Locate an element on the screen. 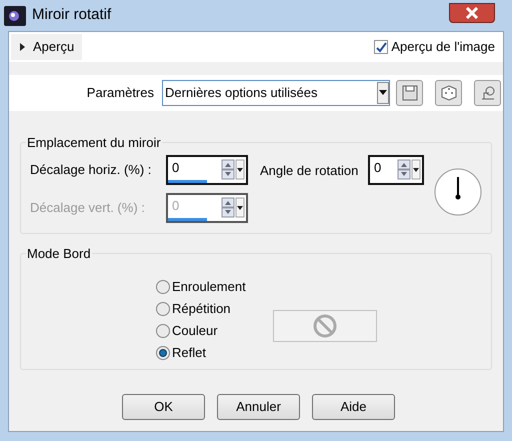 The width and height of the screenshot is (512, 441). caret-right-icon is located at coordinates (23, 47).